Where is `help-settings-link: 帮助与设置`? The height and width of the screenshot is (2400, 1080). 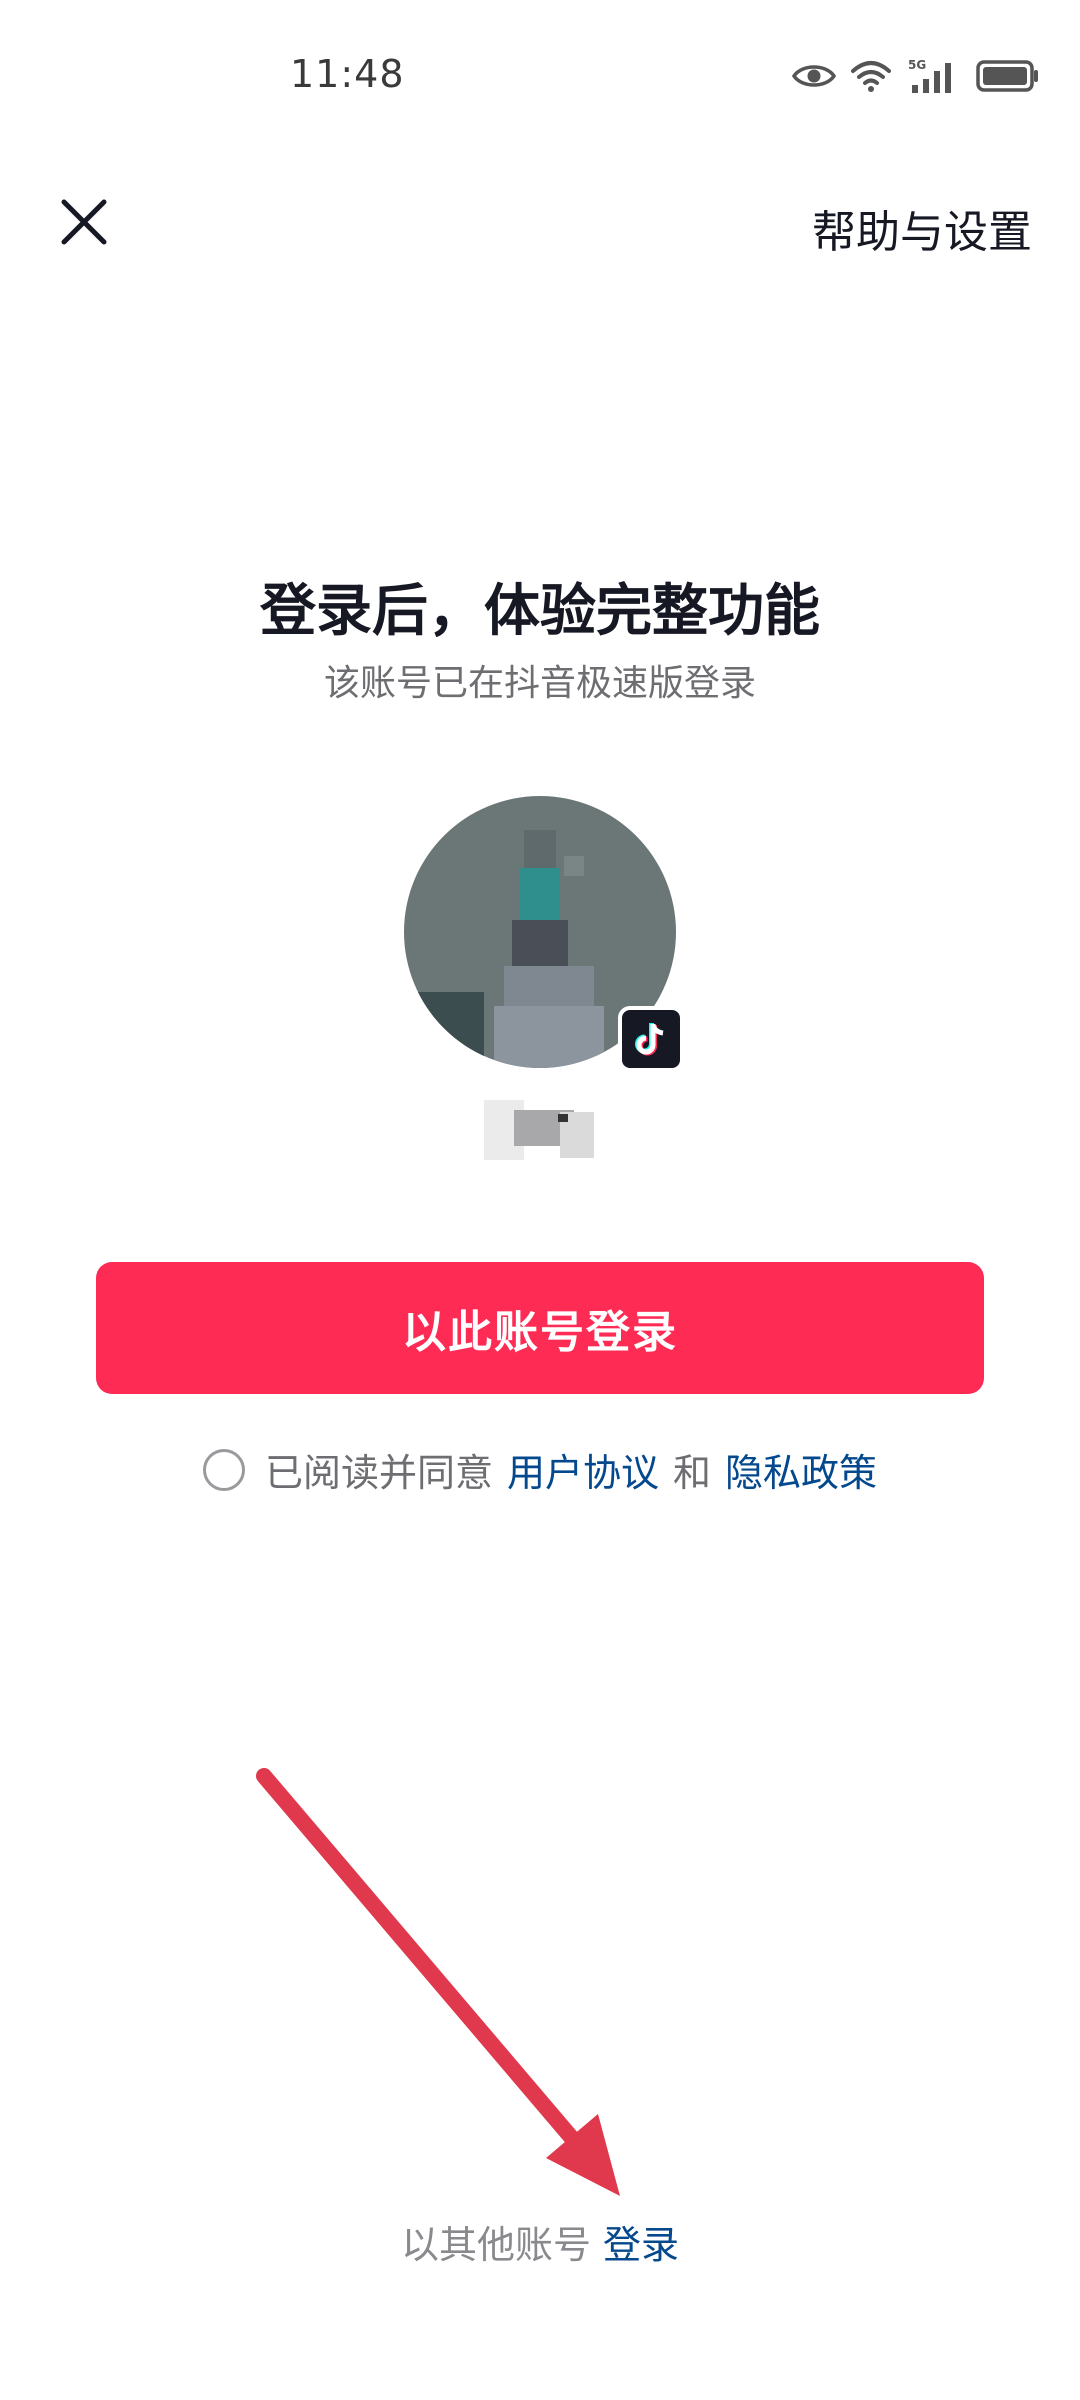 help-settings-link: 帮助与设置 is located at coordinates (922, 228).